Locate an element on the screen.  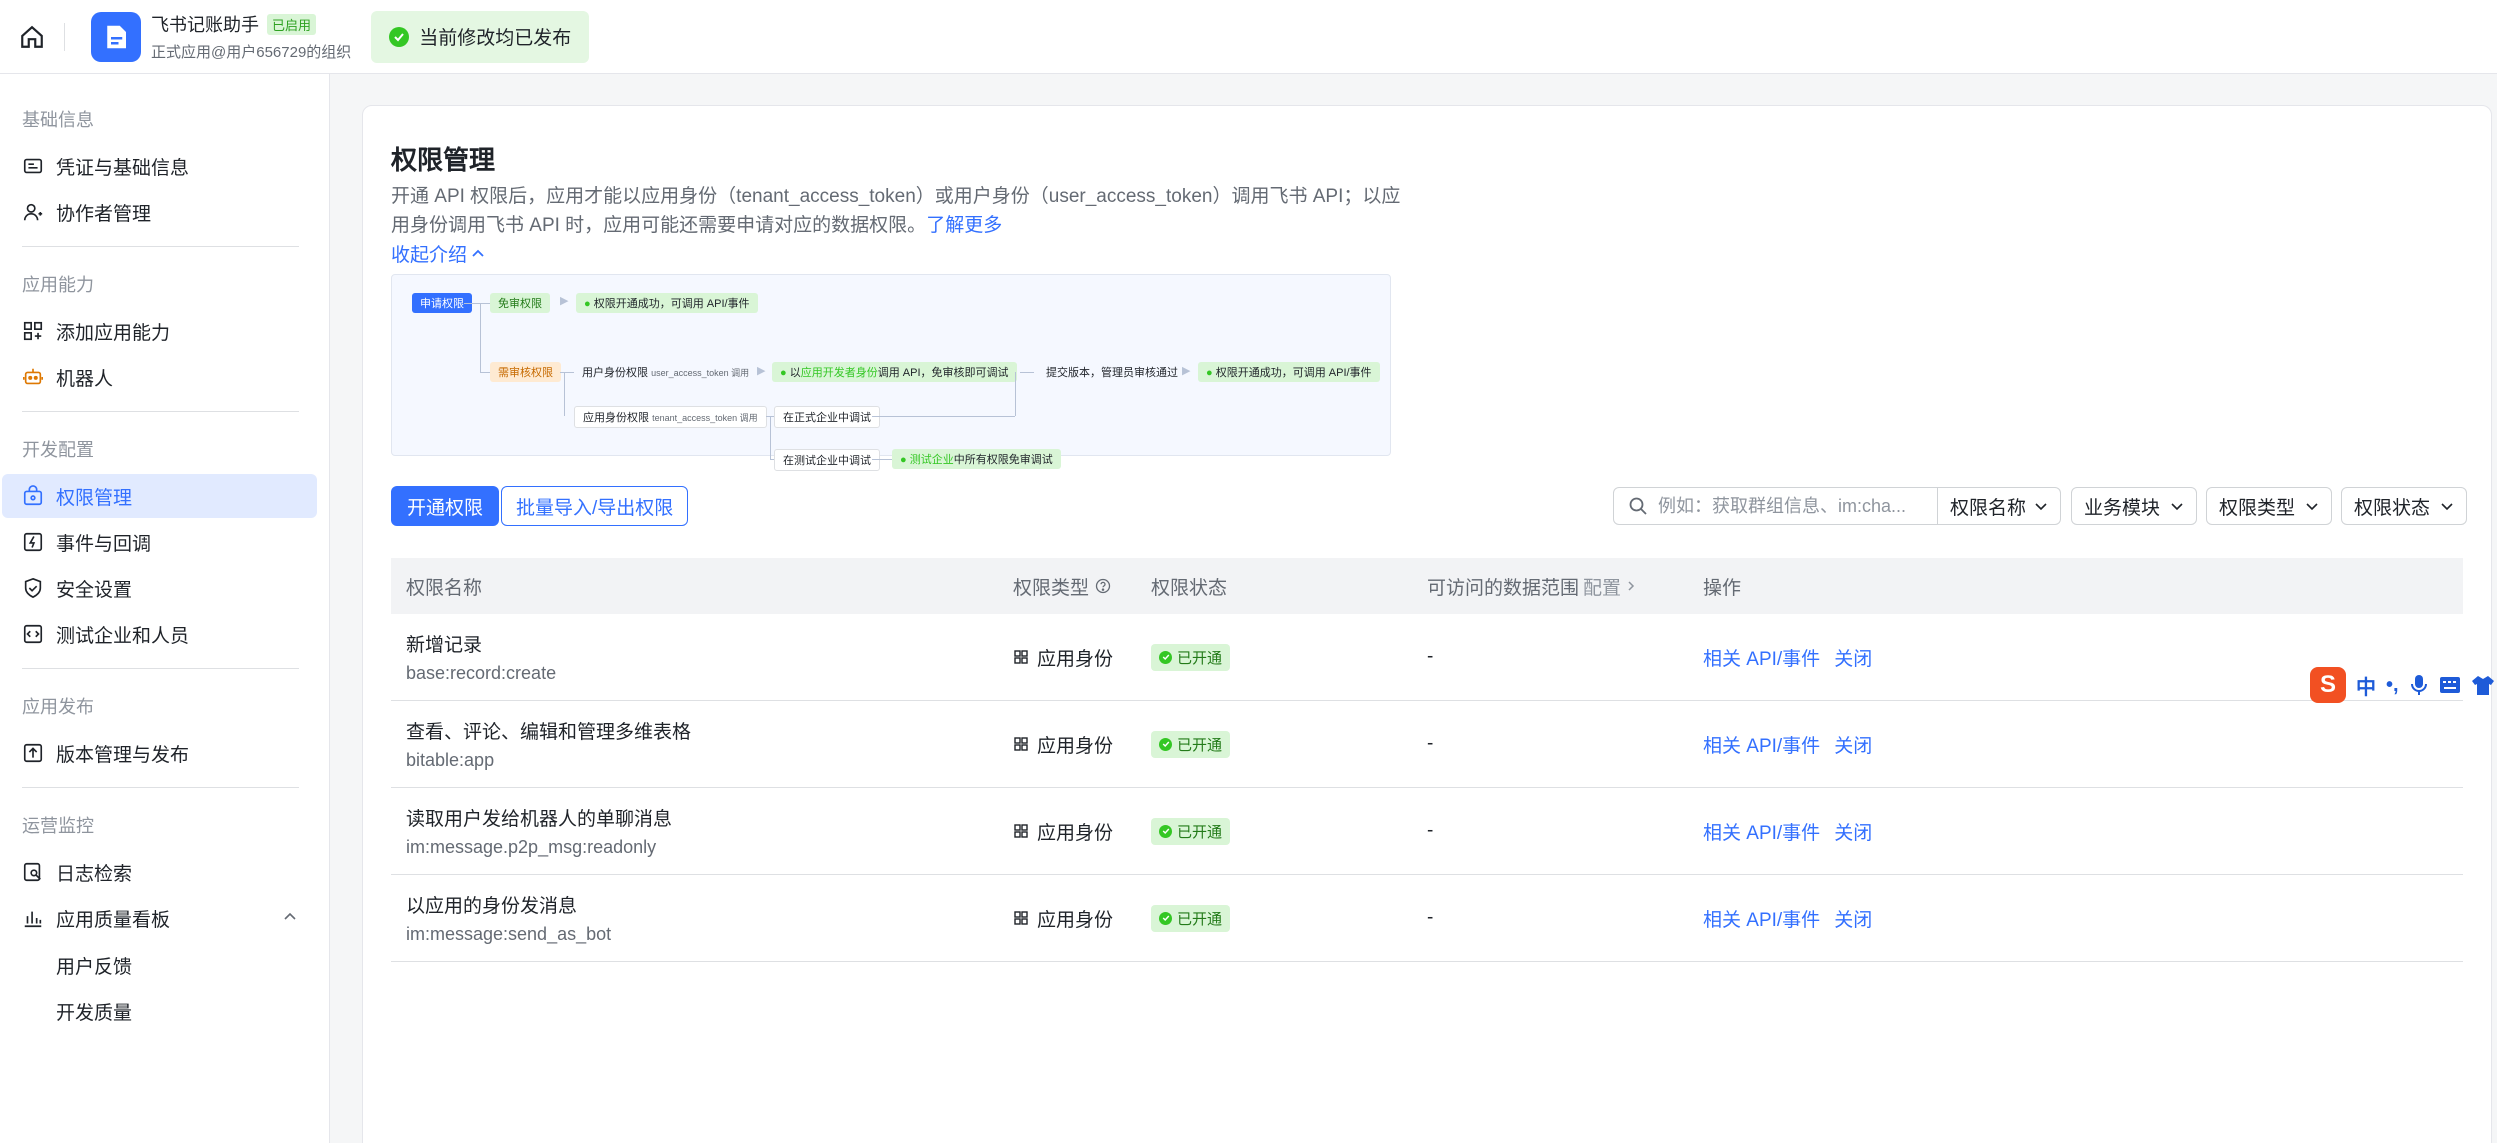
filter-permission-status: 权限状态 is located at coordinates (2404, 506).